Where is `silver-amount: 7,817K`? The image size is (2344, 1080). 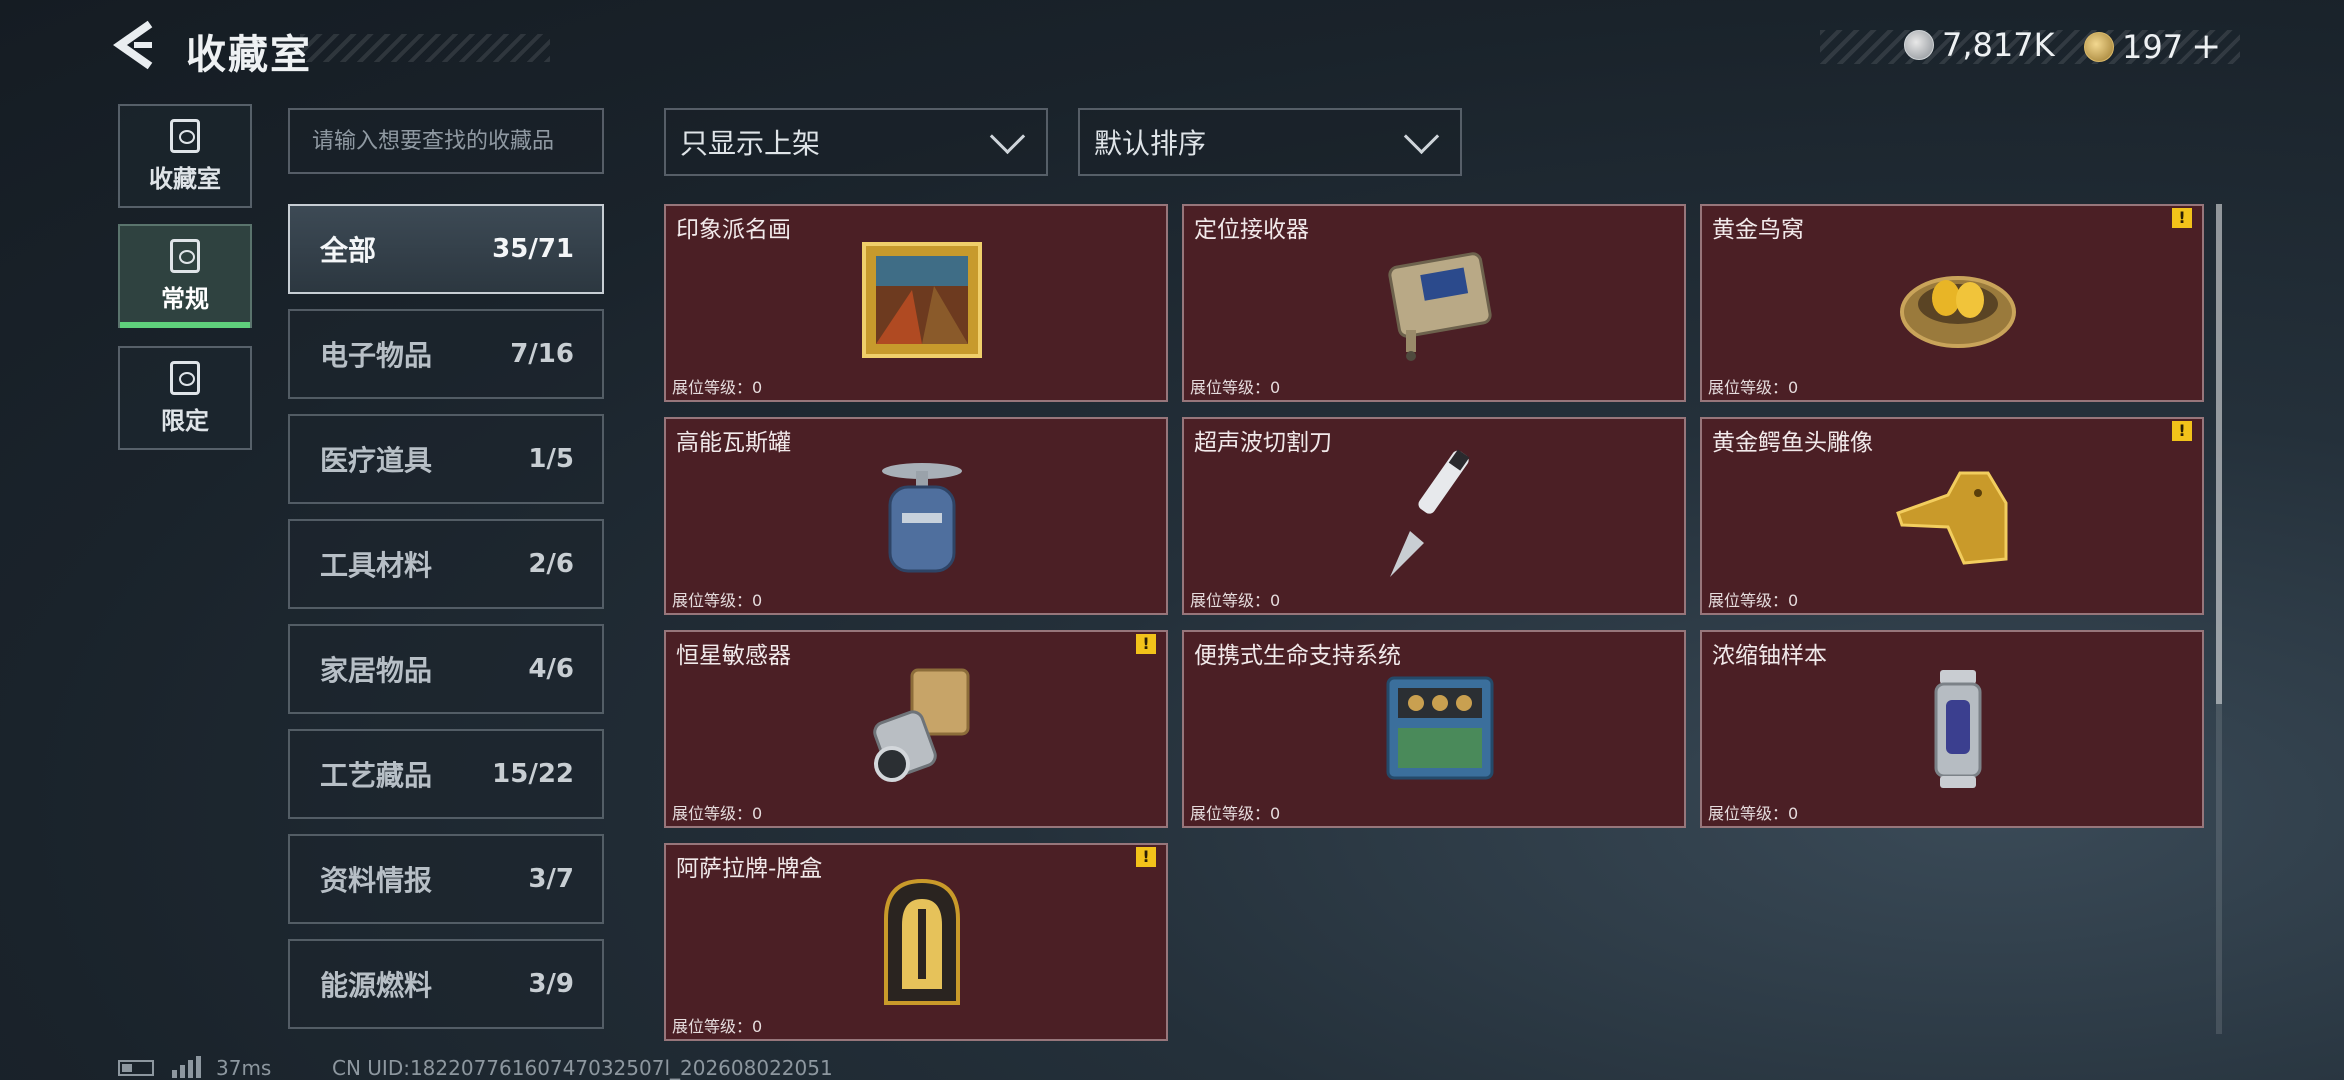
silver-amount: 7,817K is located at coordinates (1998, 45).